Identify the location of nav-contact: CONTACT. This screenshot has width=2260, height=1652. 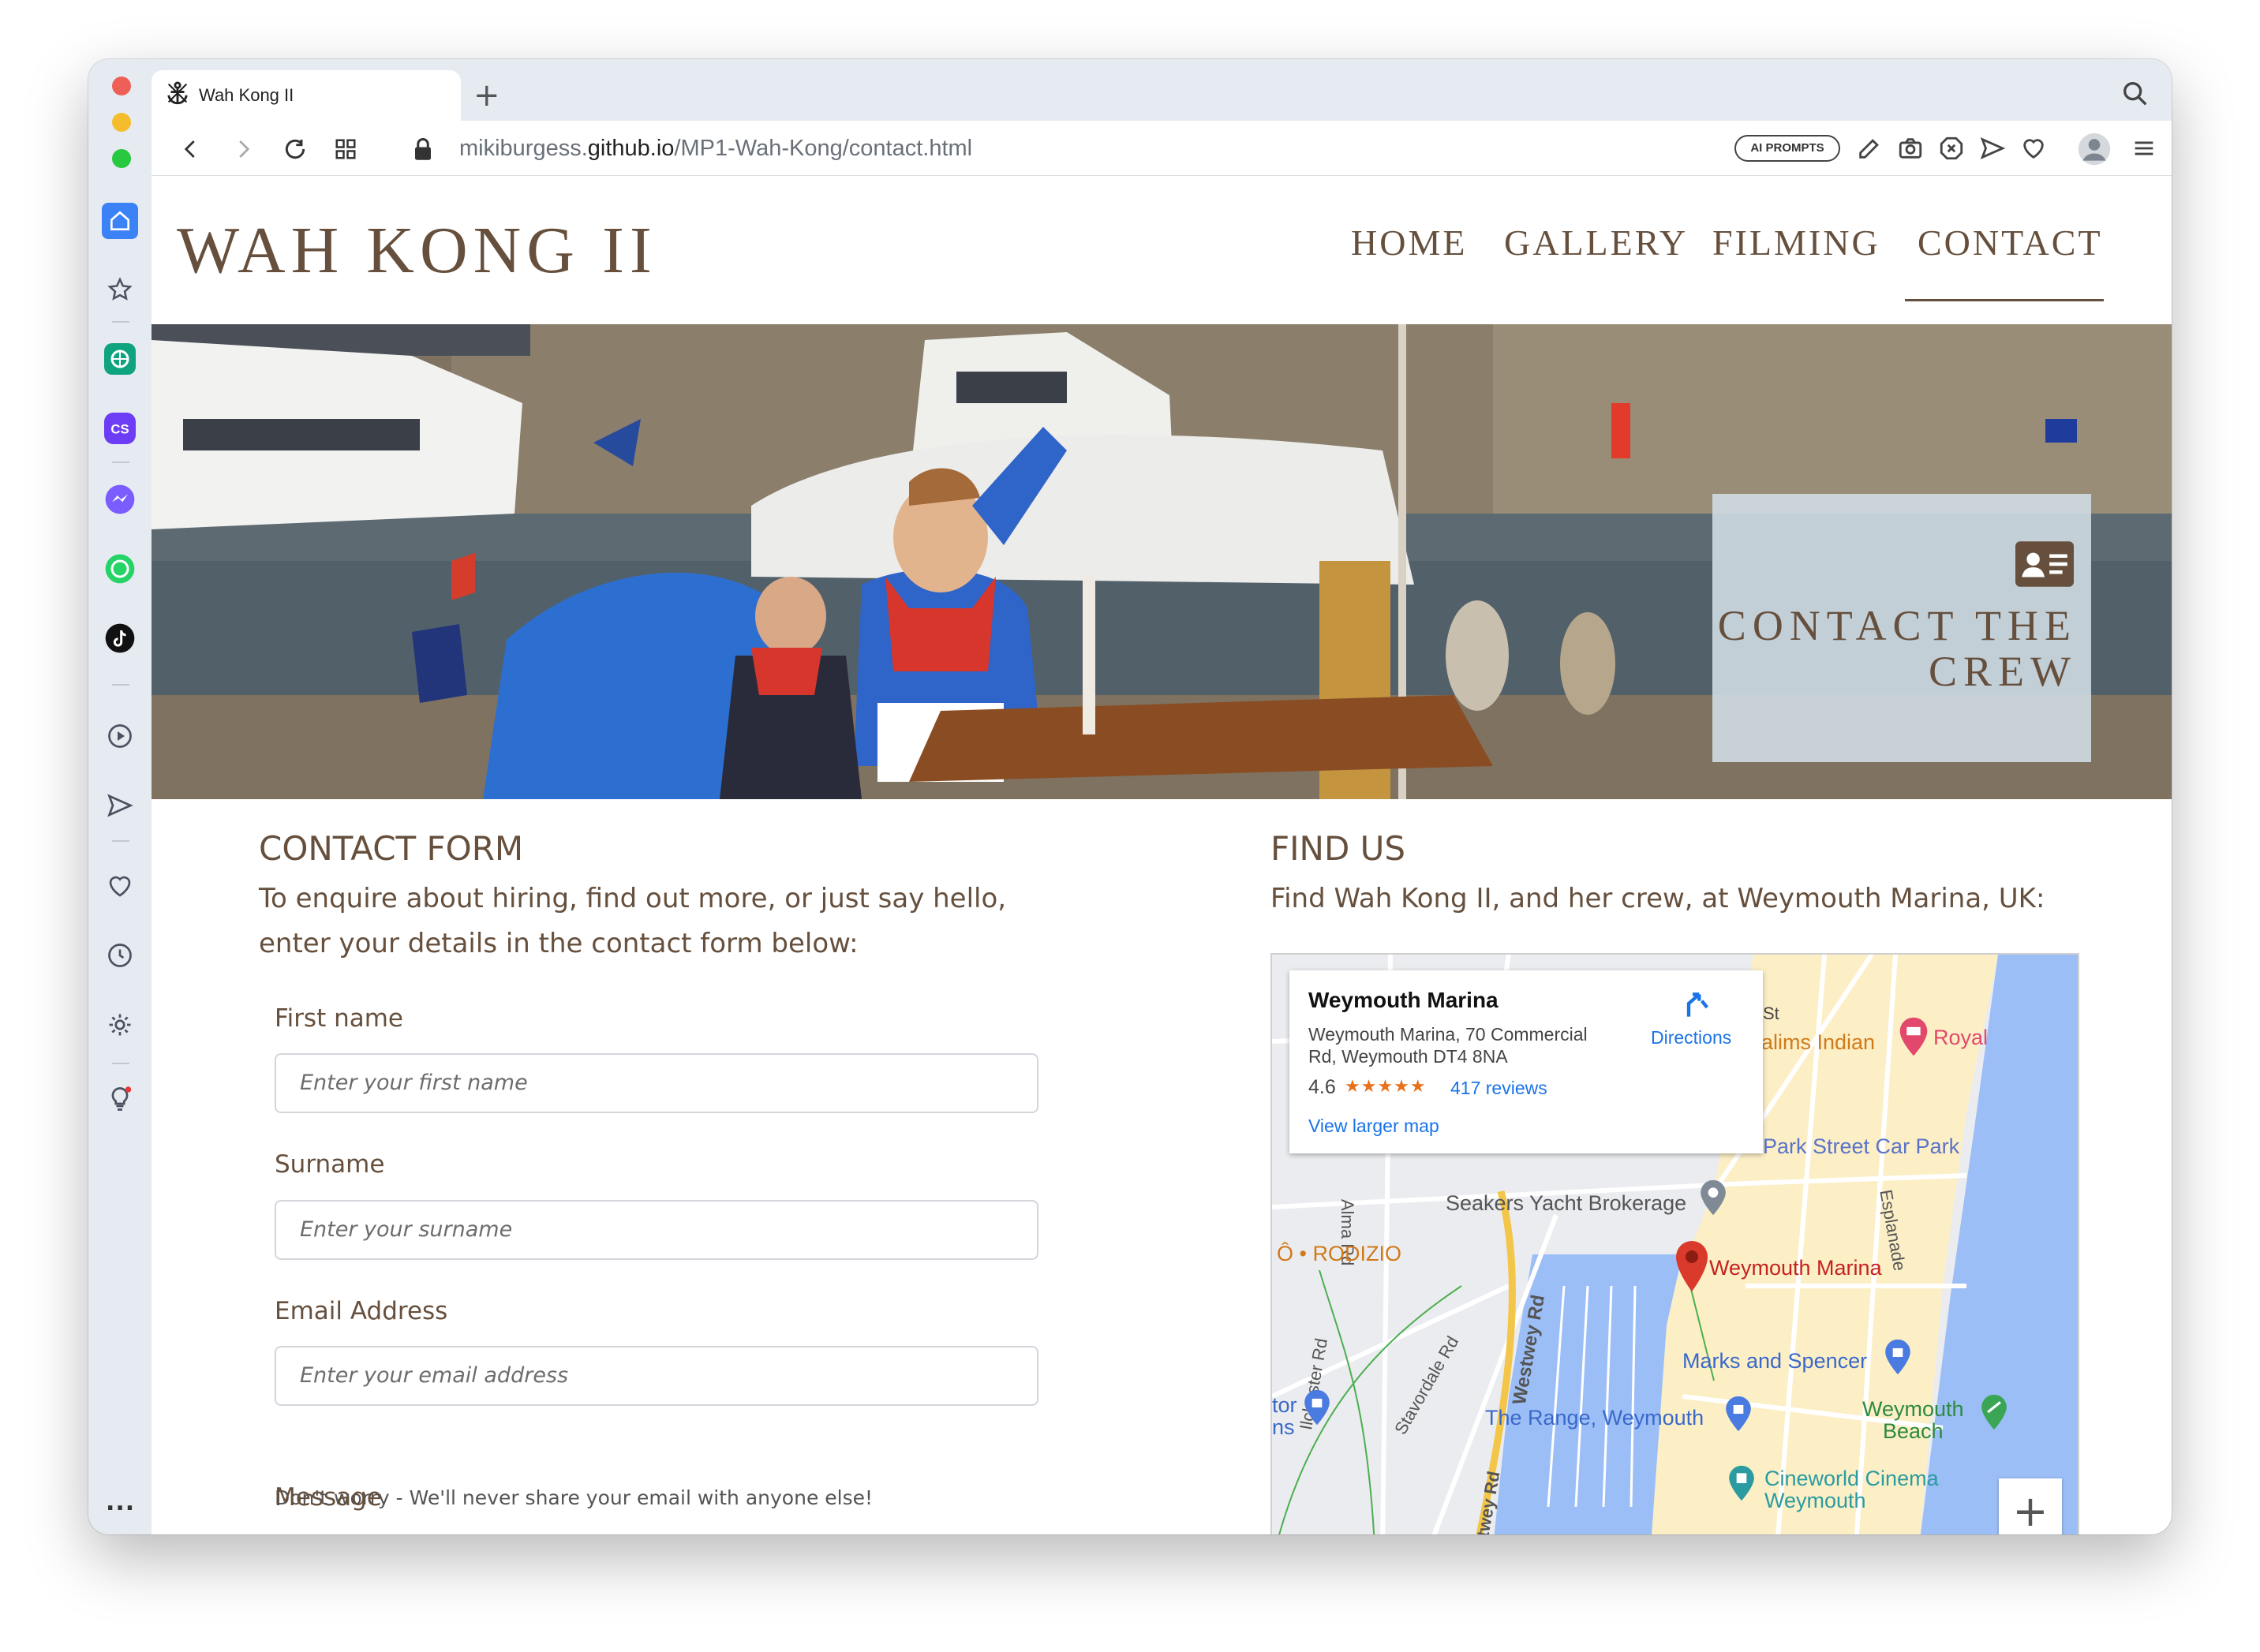
(2010, 242).